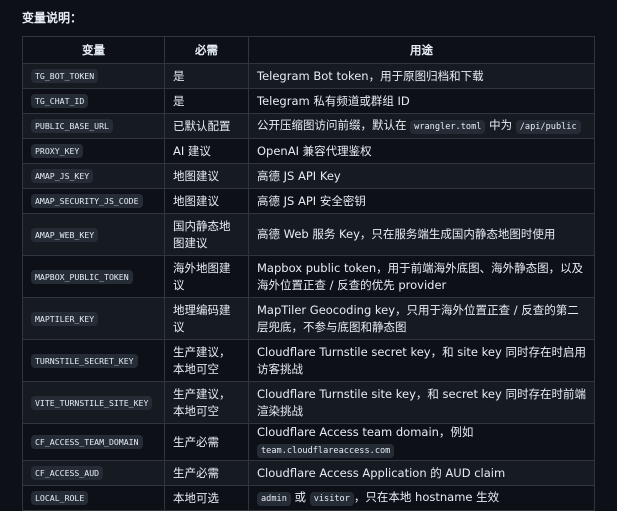 The image size is (617, 511). Describe the element at coordinates (65, 318) in the screenshot. I see `variable-name: MAPTILER_KEY` at that location.